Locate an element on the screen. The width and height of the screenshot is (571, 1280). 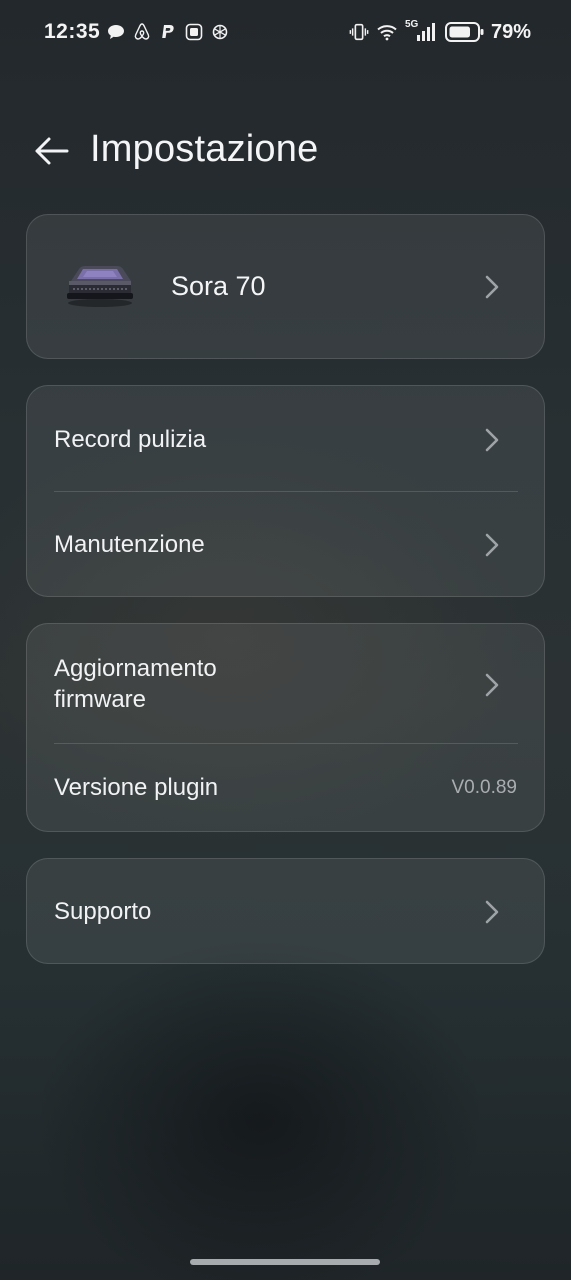
status-right: 5G 79% is located at coordinates (440, 31).